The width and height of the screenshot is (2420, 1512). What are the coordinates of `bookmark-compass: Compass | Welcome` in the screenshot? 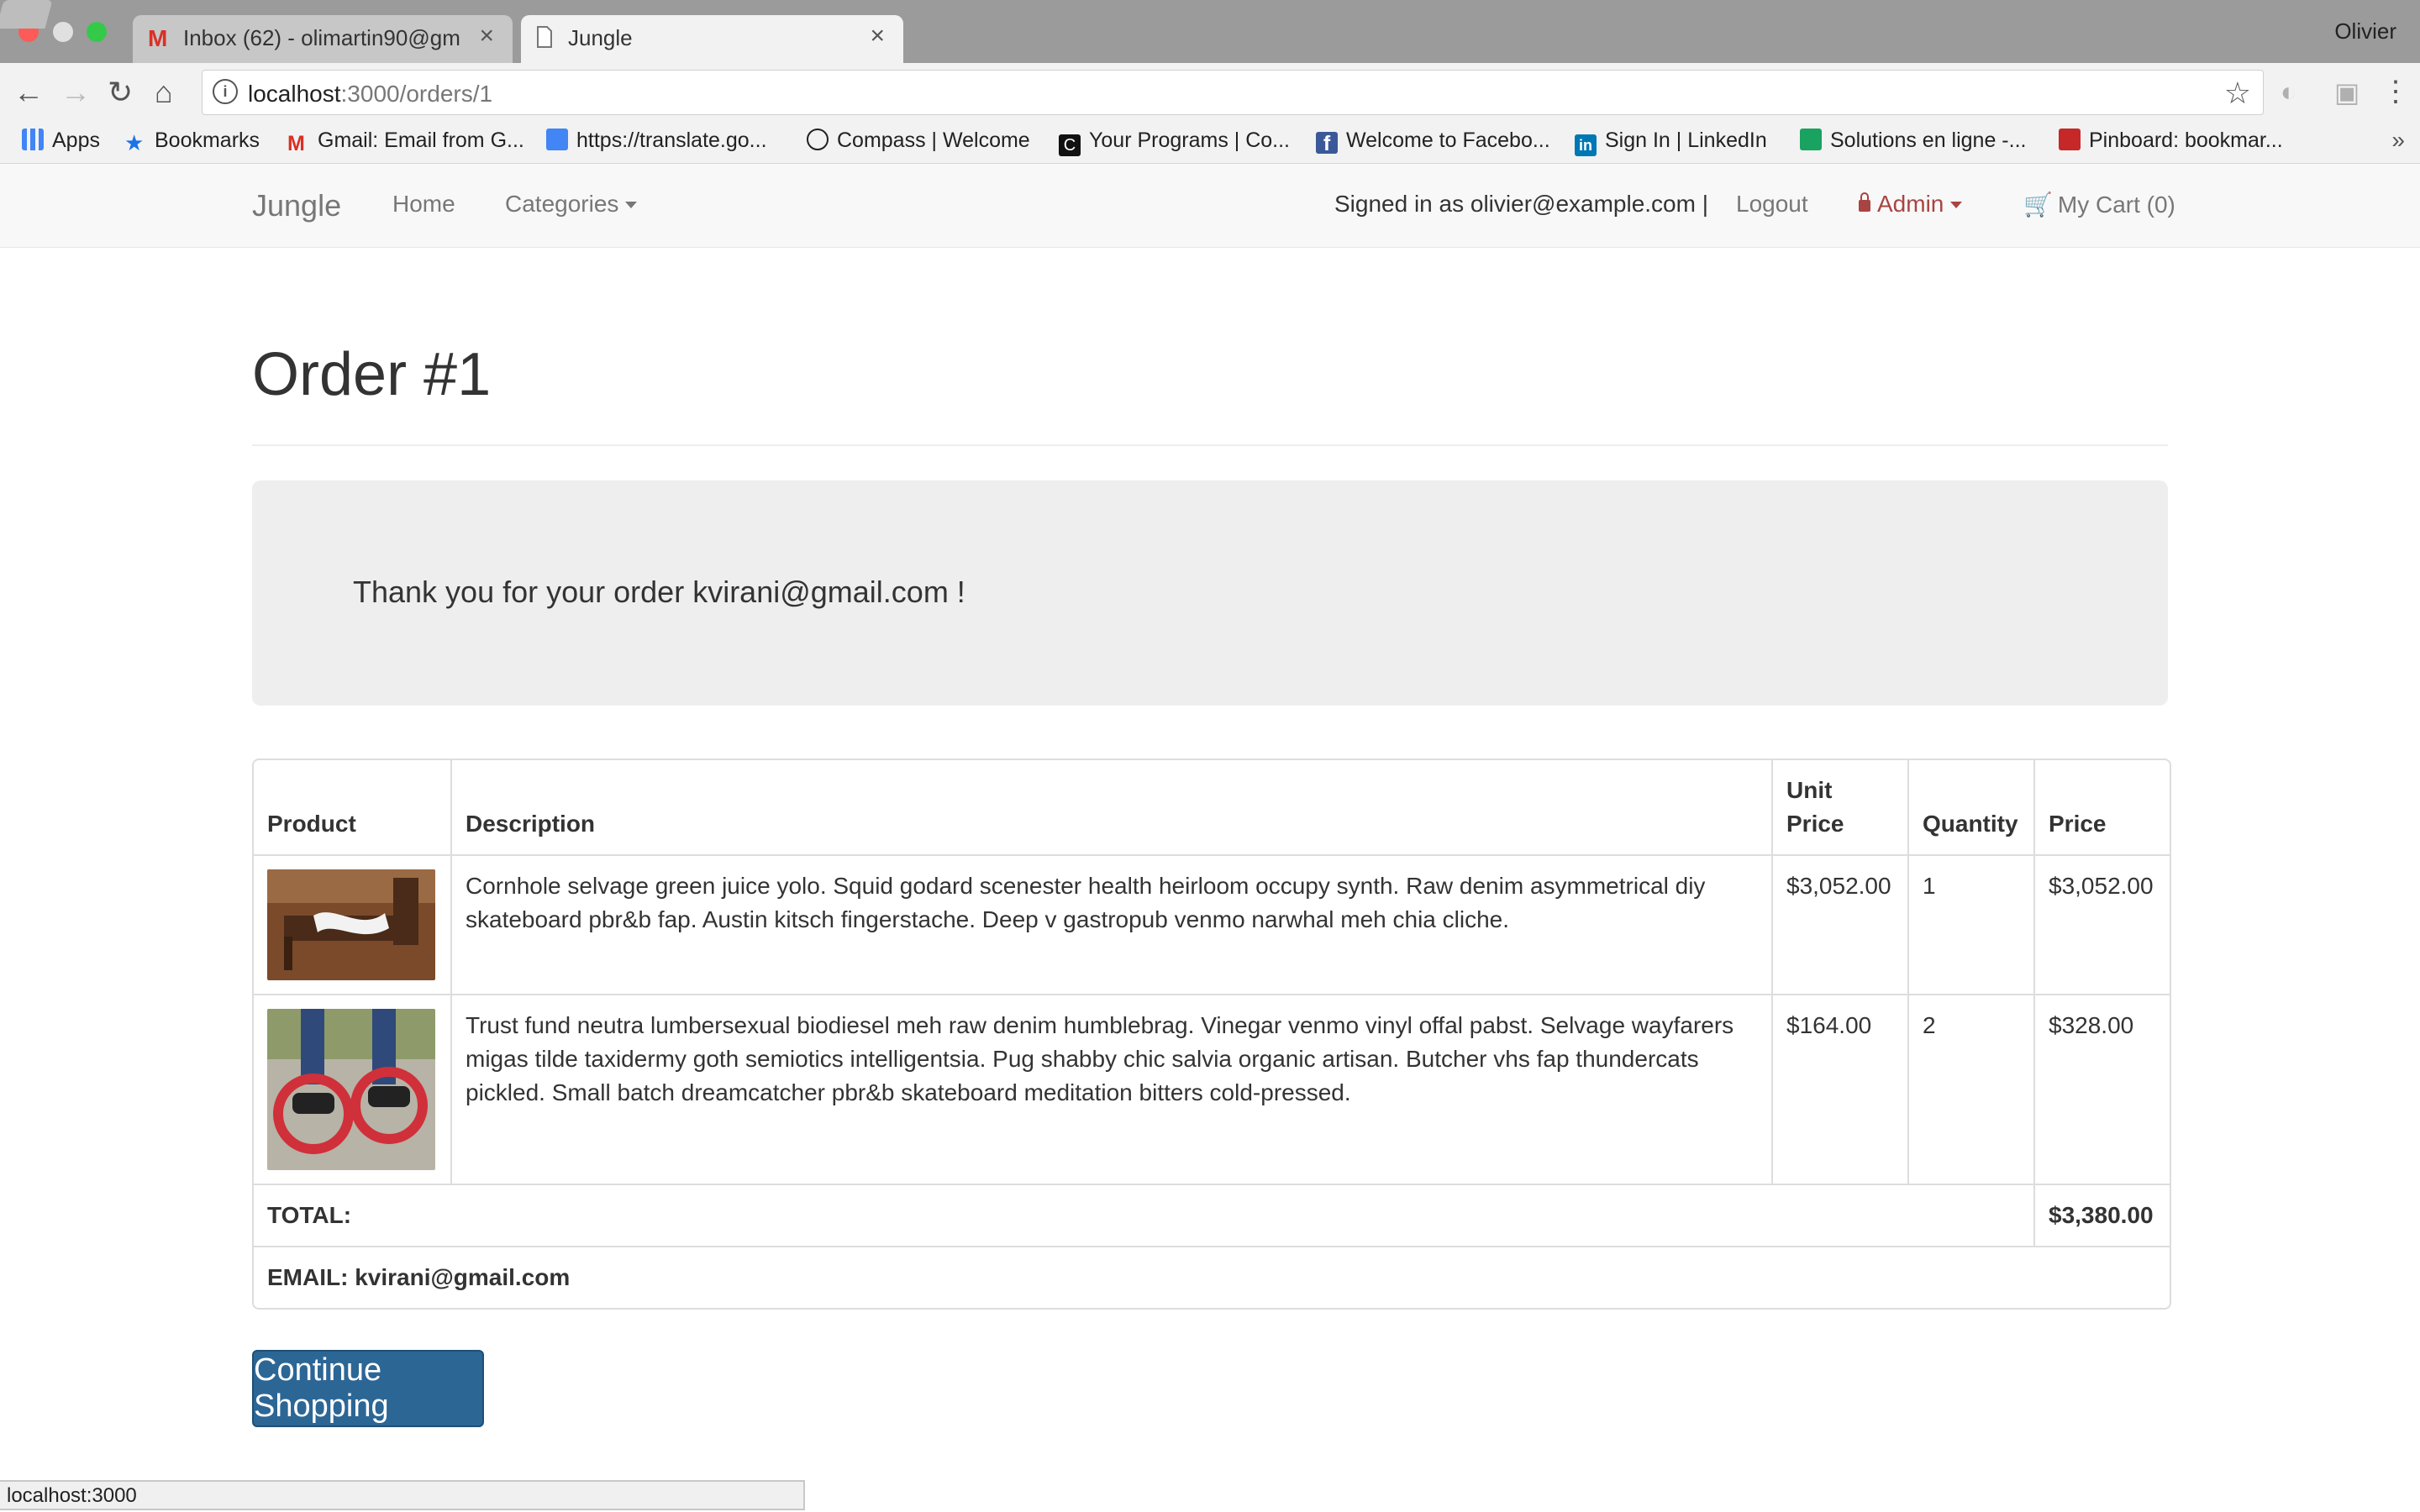 It's located at (918, 141).